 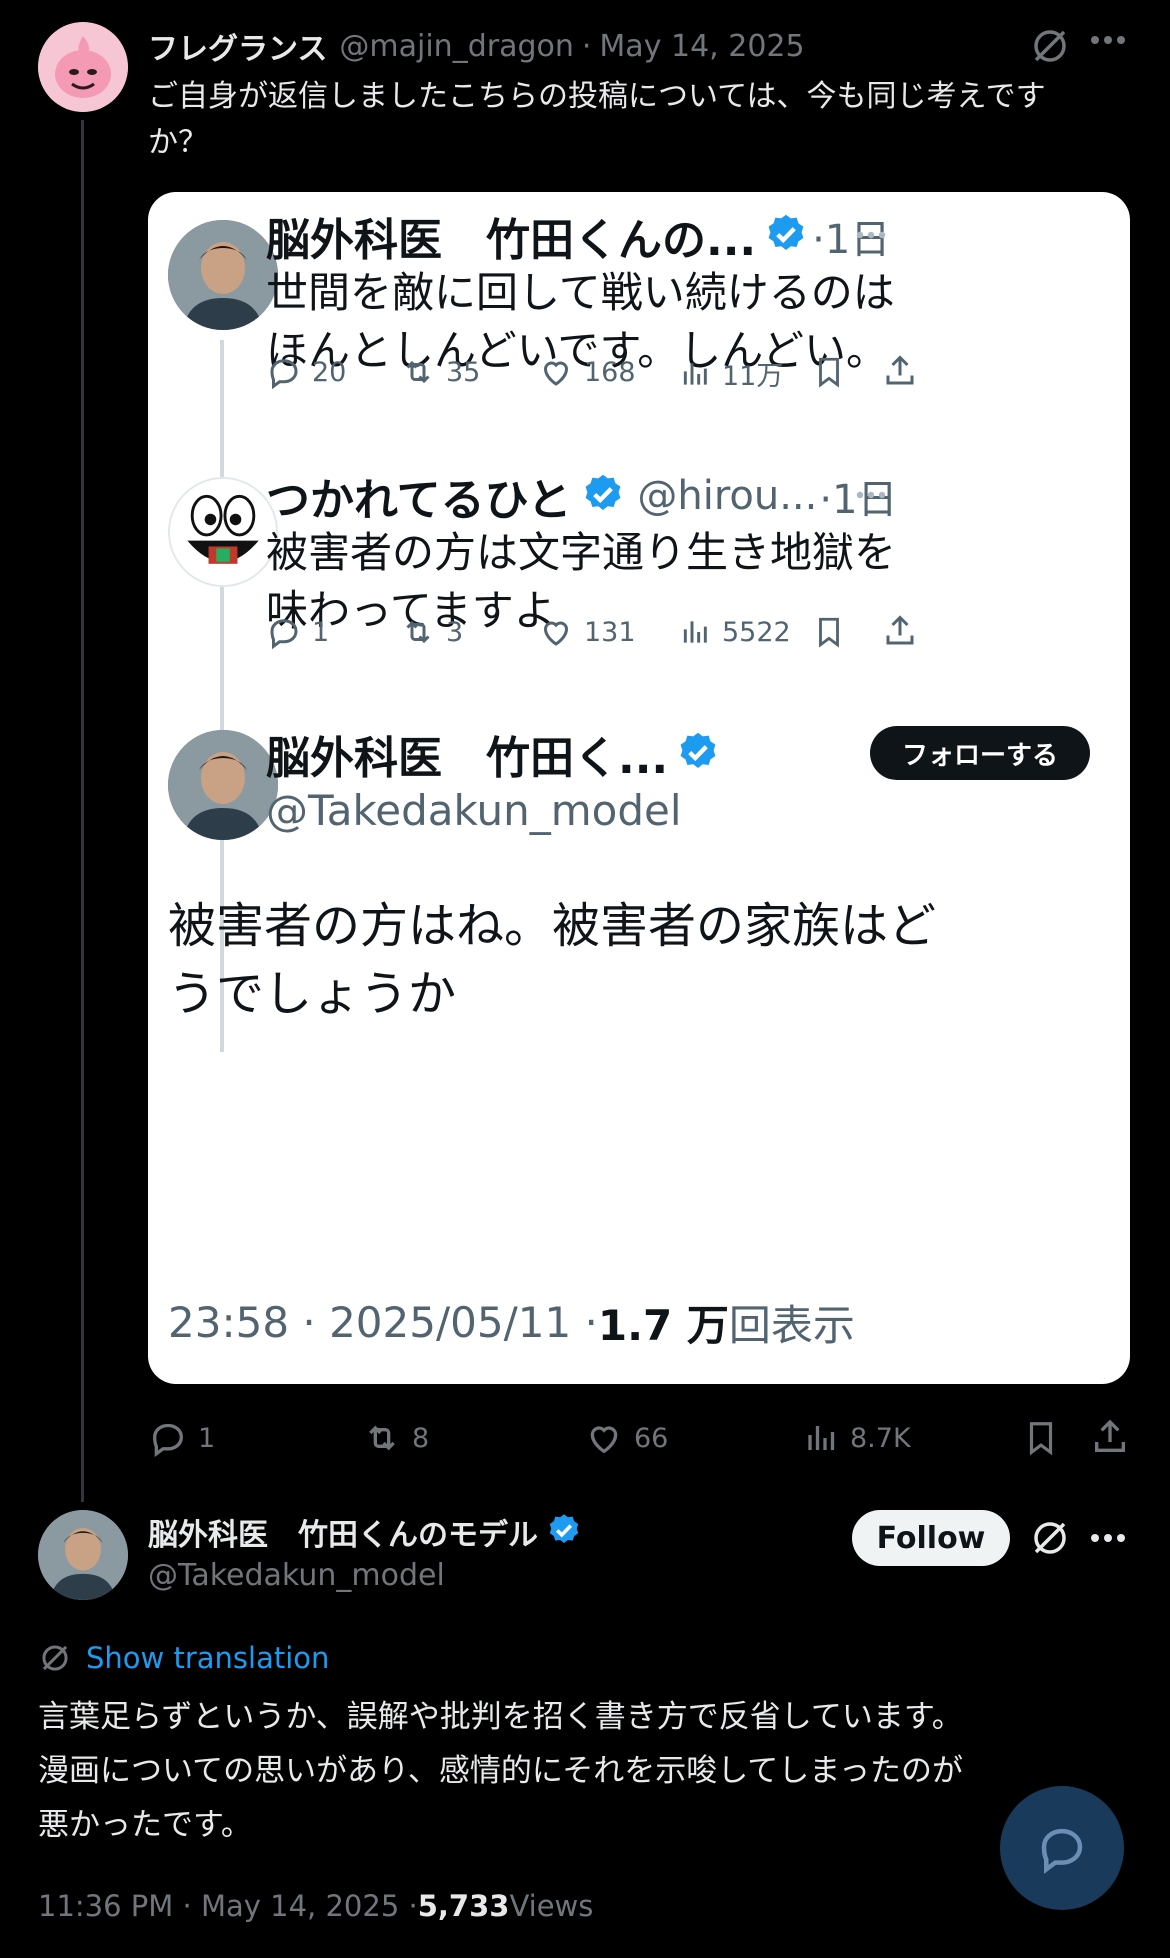 What do you see at coordinates (383, 1322) in the screenshot?
I see `post-timestamp: 23:58 · 2025/05/11 ·` at bounding box center [383, 1322].